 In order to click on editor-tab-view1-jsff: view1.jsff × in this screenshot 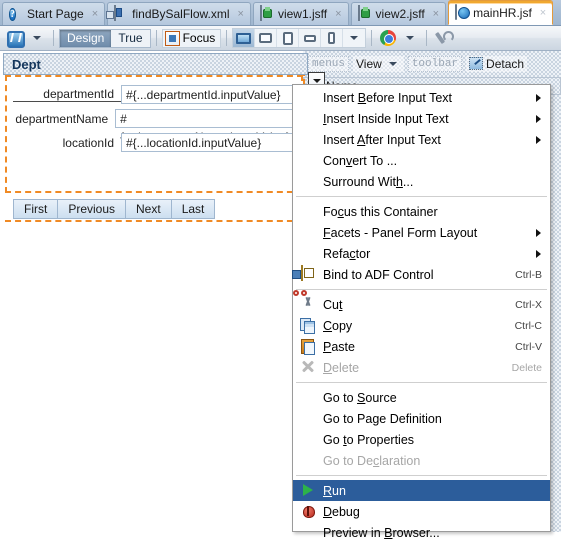, I will do `click(300, 13)`.